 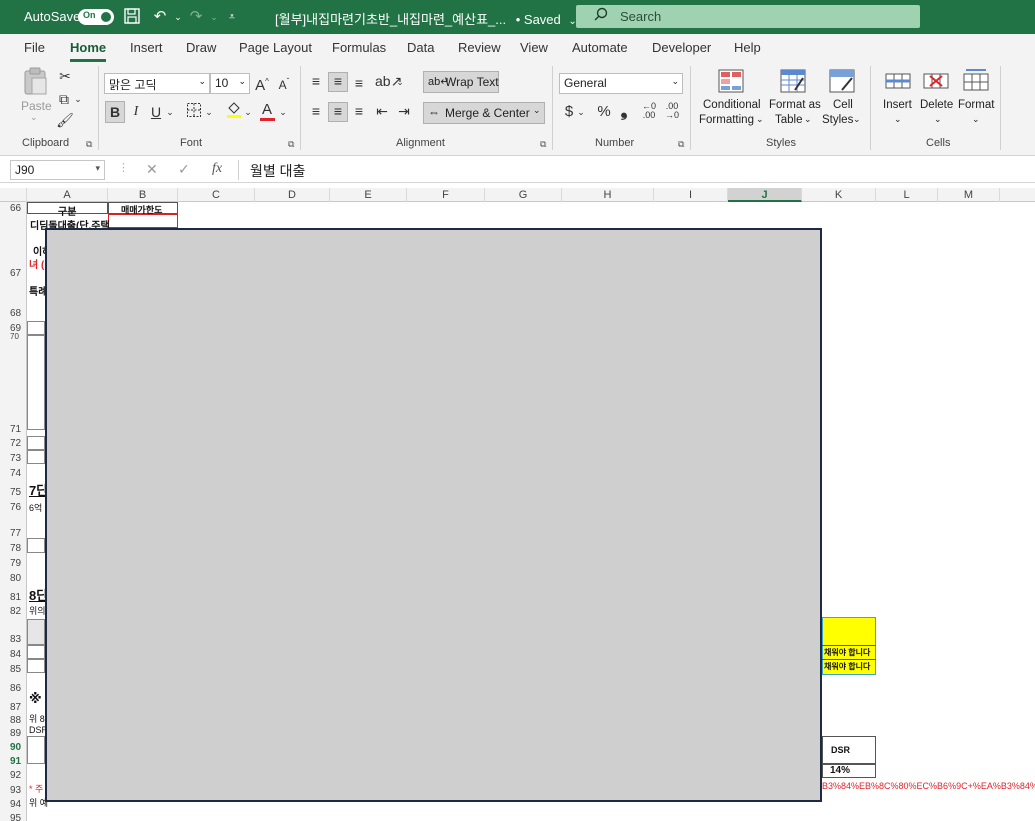 What do you see at coordinates (13, 817) in the screenshot?
I see `row-header: 95` at bounding box center [13, 817].